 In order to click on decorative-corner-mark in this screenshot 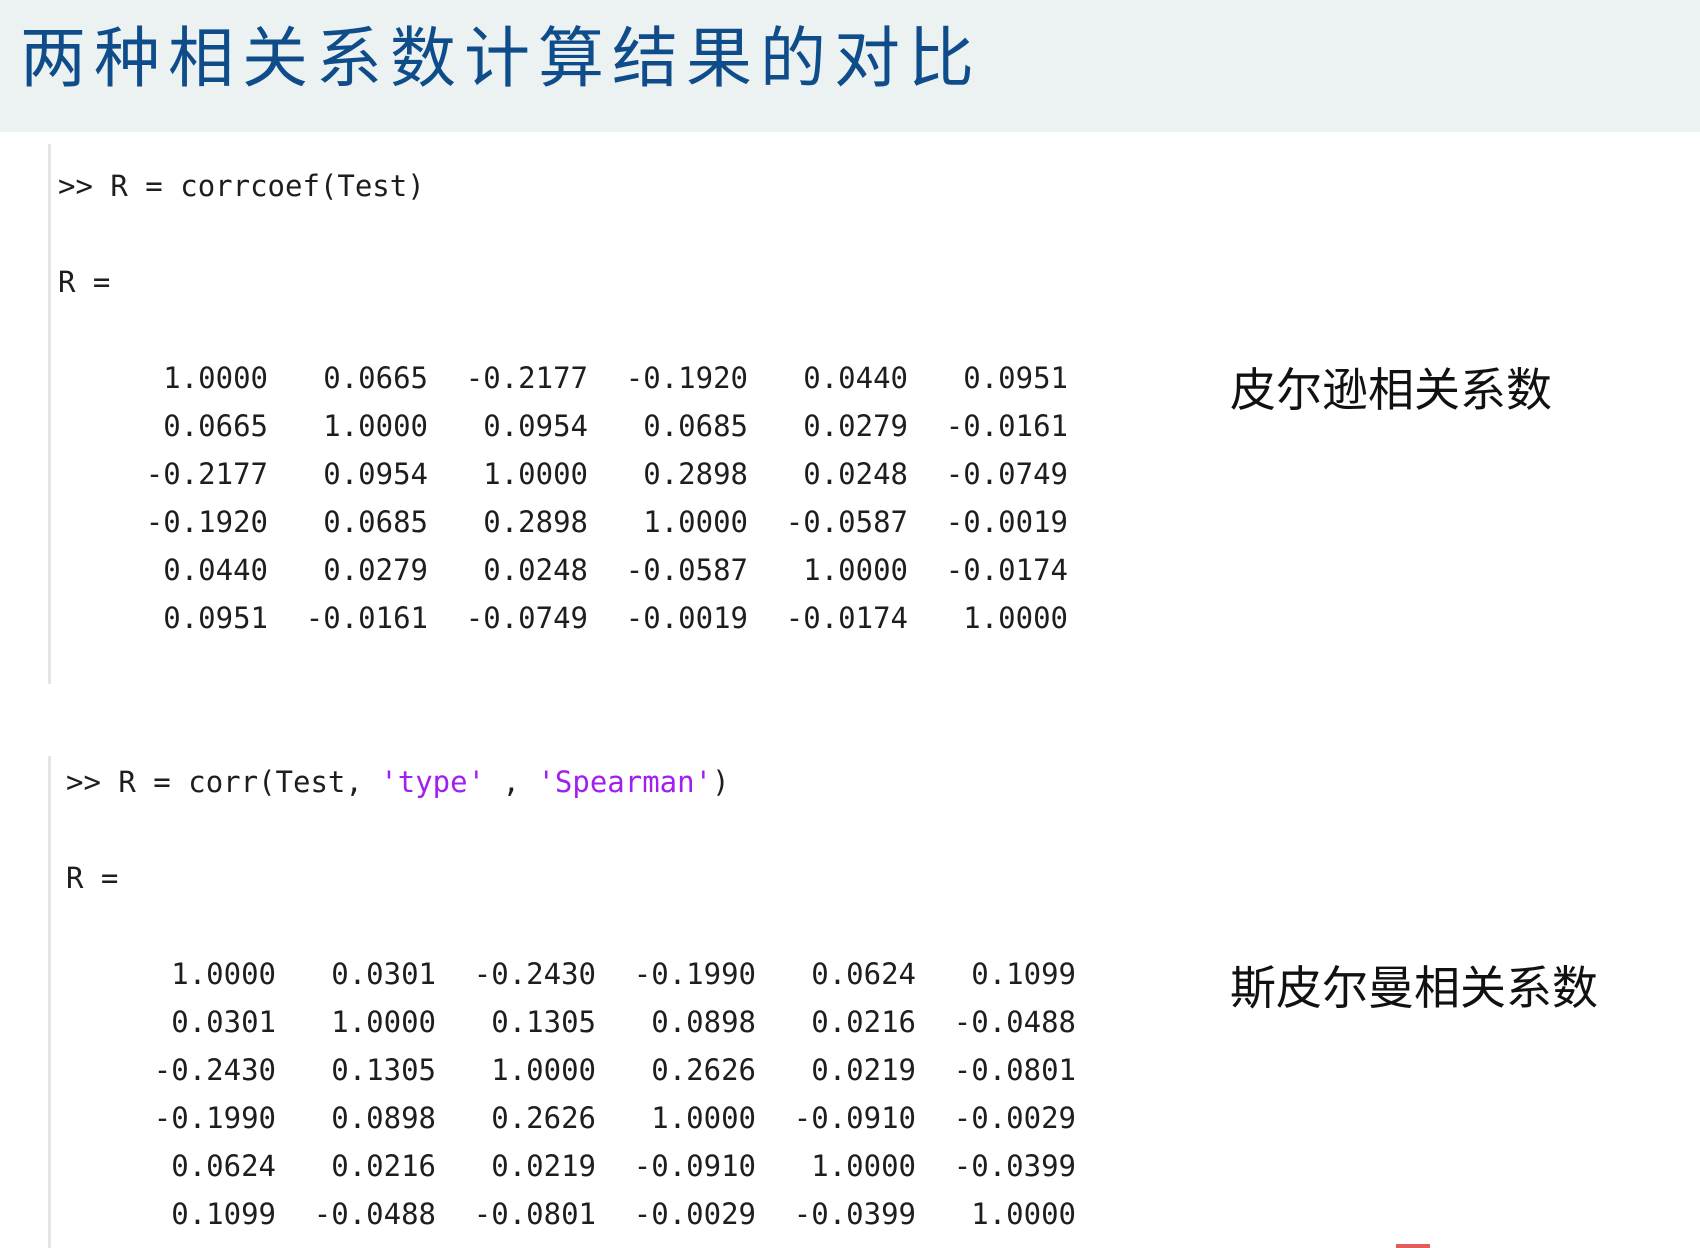, I will do `click(1413, 1246)`.